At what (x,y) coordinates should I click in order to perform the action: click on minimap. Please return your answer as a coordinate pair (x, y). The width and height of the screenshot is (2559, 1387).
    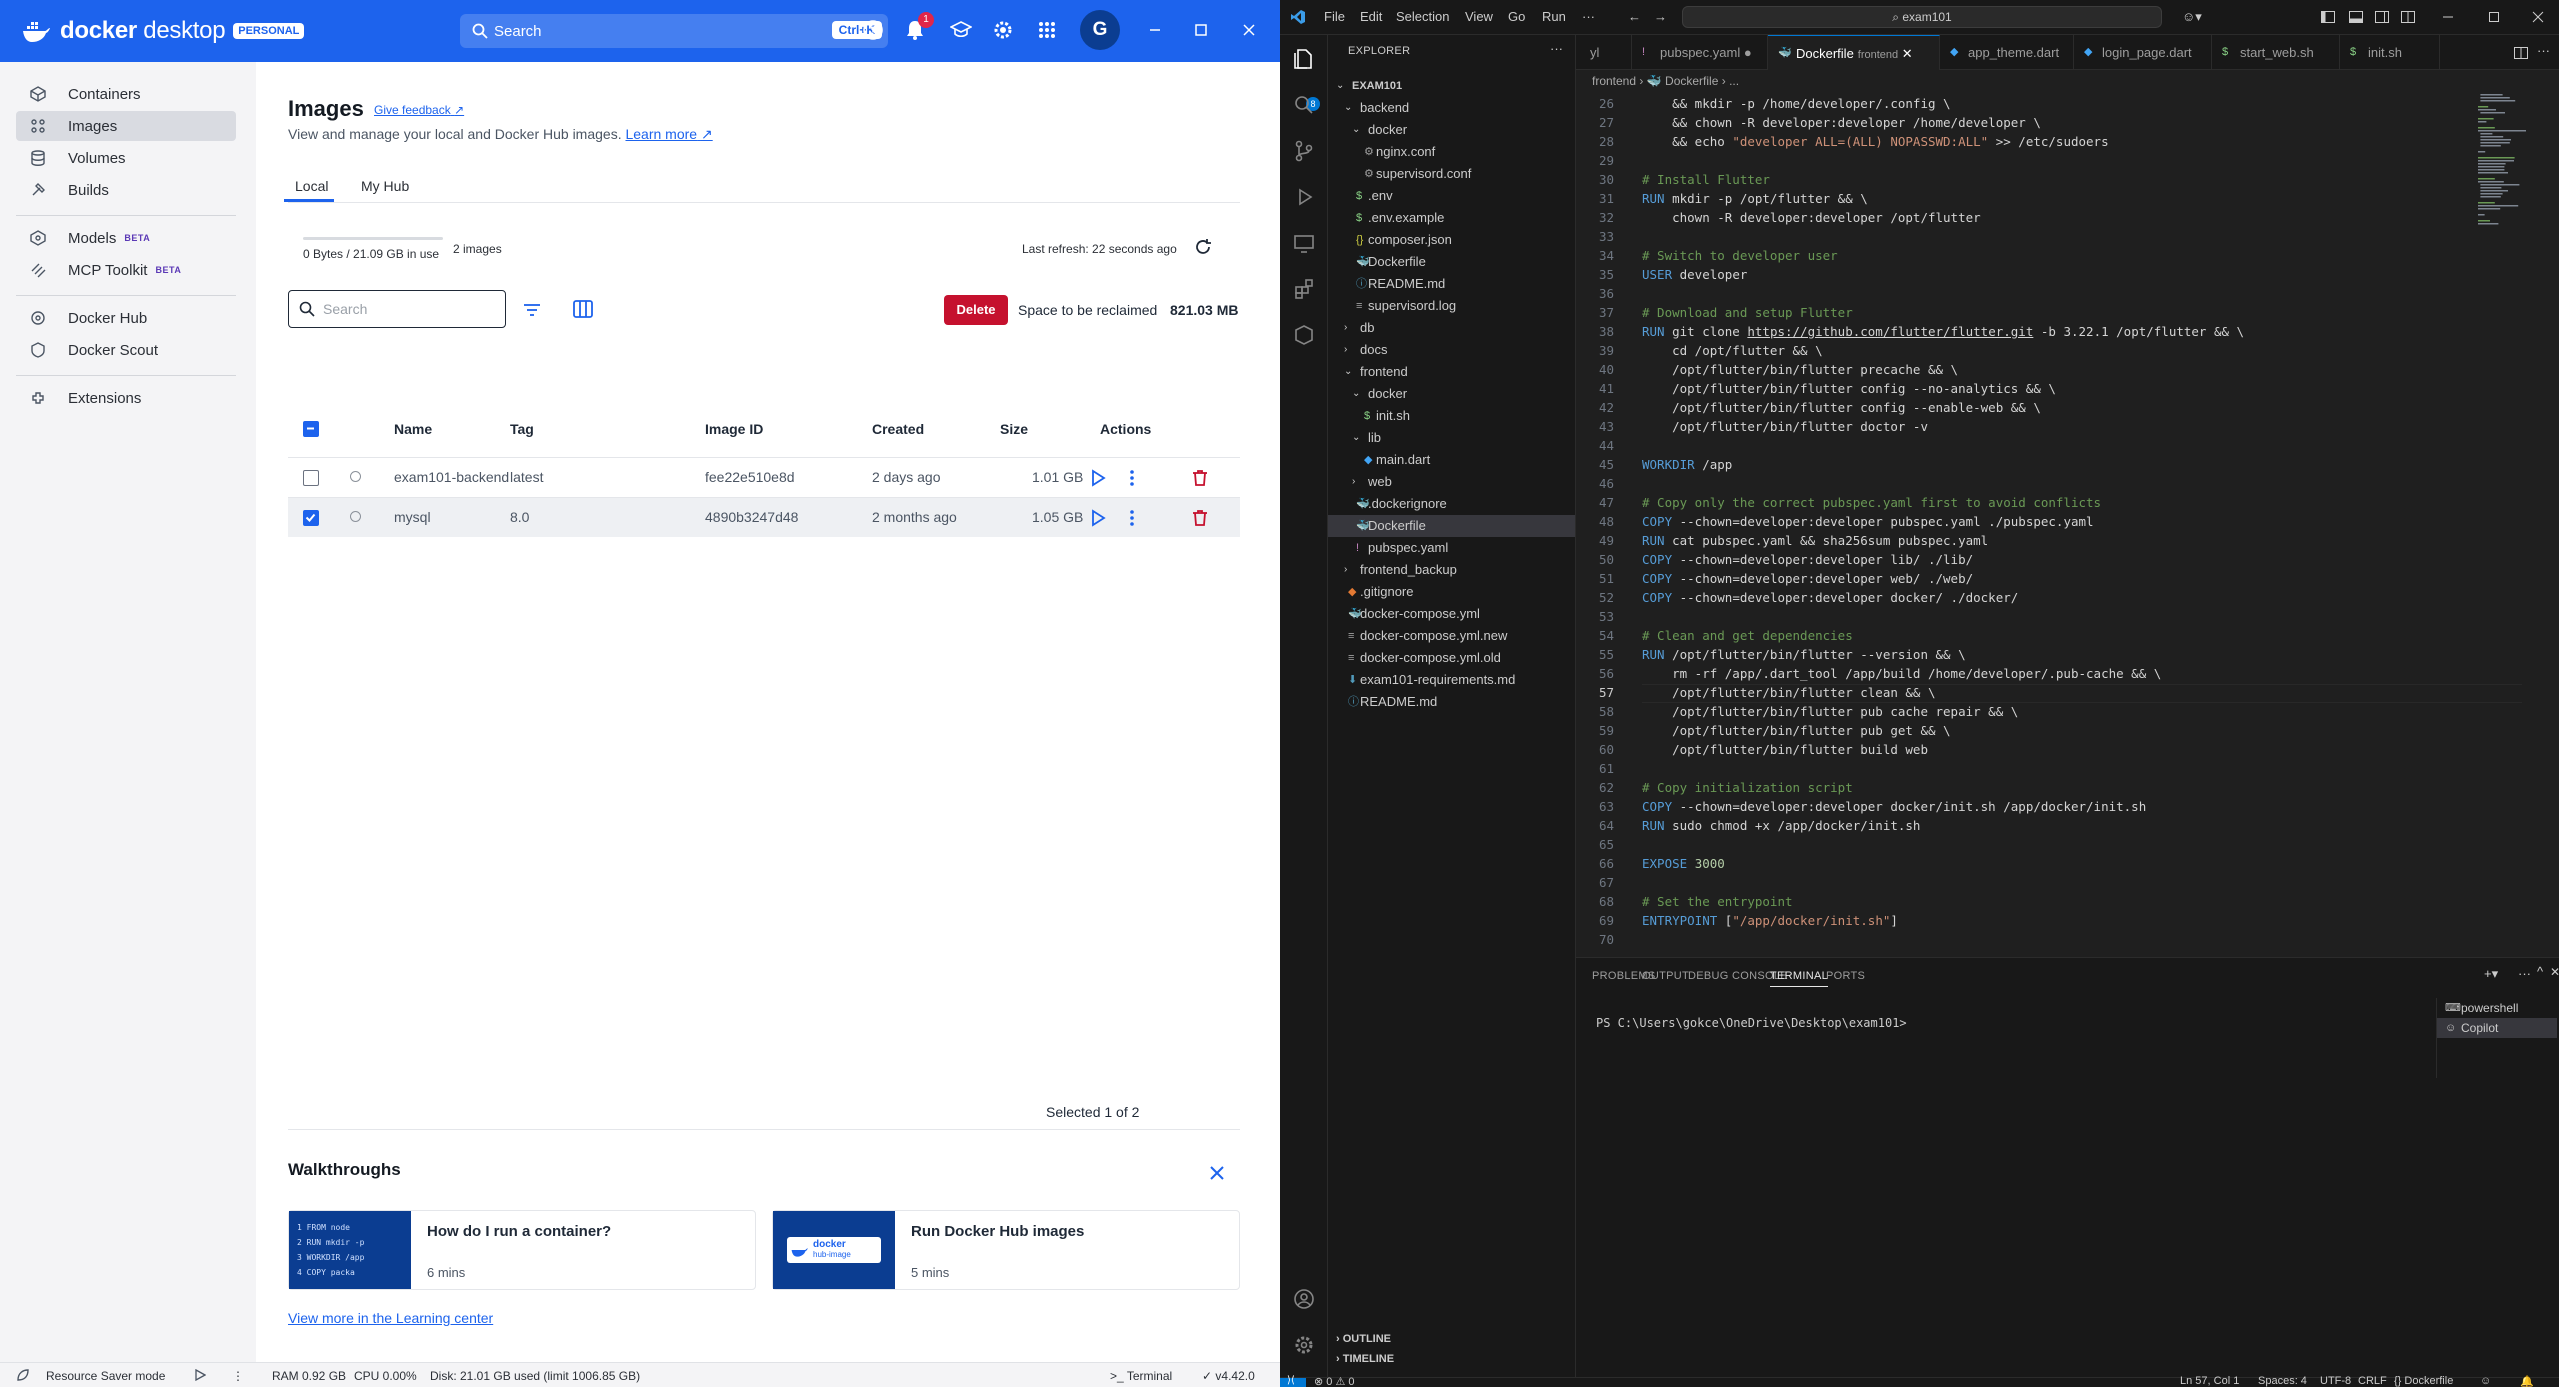
    Looking at the image, I should click on (2506, 172).